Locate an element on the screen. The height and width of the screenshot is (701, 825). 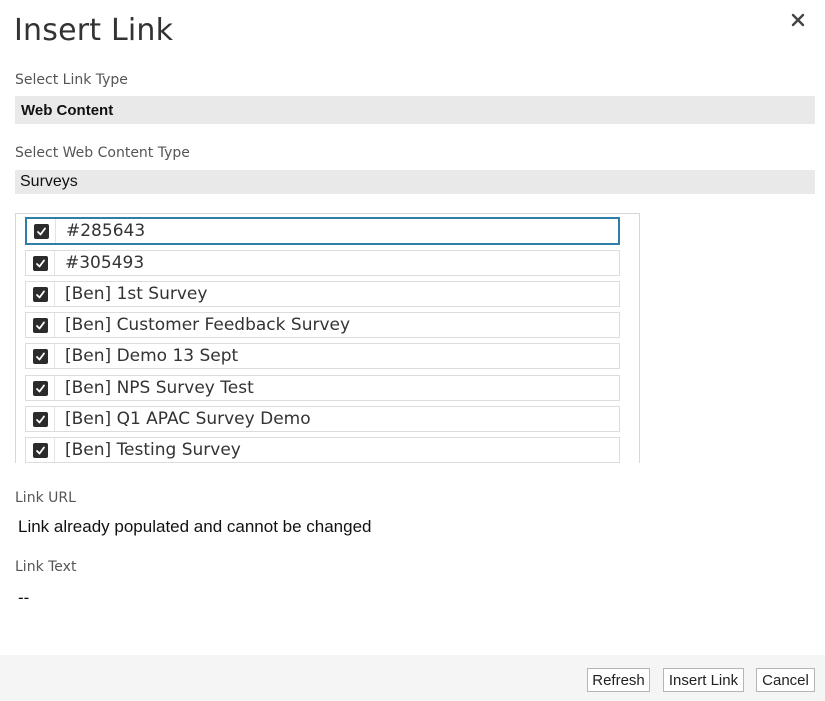
list-item-label: [Ben] Q1 APAC Survey Demo is located at coordinates (188, 419).